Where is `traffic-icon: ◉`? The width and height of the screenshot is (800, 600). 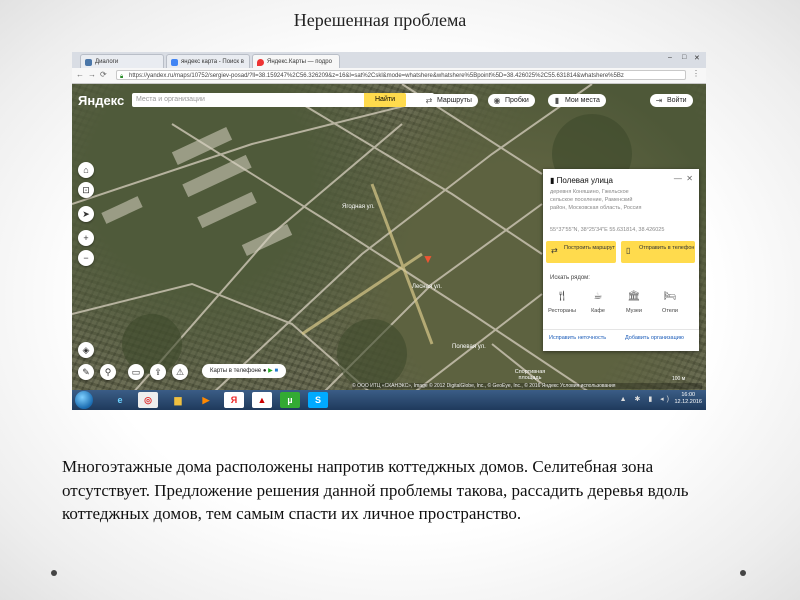 traffic-icon: ◉ is located at coordinates (497, 100).